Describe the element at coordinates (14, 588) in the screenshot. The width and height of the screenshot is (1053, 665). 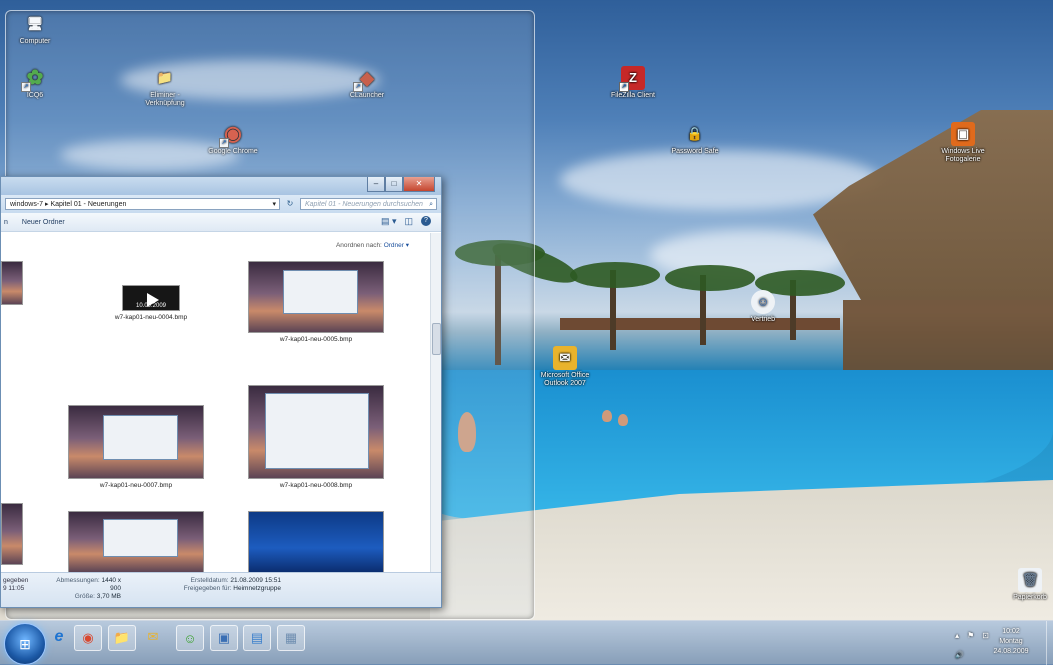
I see `details-partial-line: 9 11:05` at that location.